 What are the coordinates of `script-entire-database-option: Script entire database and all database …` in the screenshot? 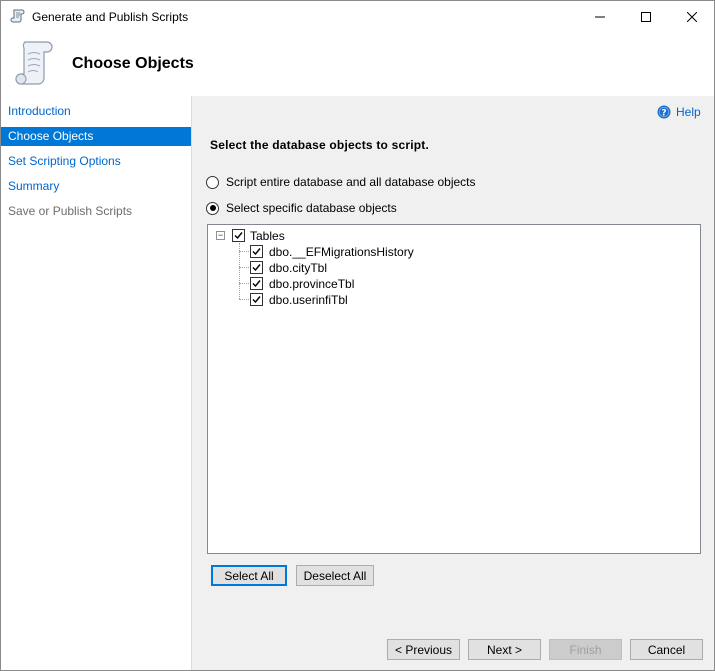 It's located at (341, 182).